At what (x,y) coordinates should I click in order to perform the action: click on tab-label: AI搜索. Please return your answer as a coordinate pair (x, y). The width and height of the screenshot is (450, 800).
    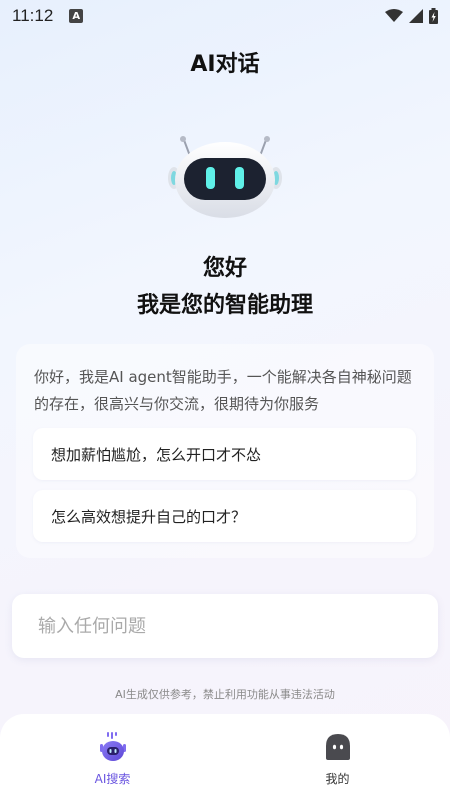
    Looking at the image, I should click on (112, 779).